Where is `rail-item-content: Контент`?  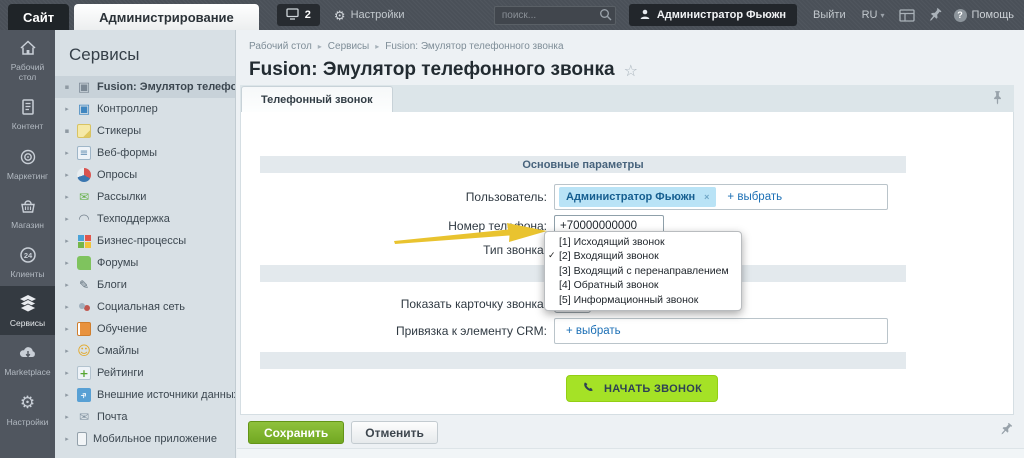 rail-item-content: Контент is located at coordinates (27, 113).